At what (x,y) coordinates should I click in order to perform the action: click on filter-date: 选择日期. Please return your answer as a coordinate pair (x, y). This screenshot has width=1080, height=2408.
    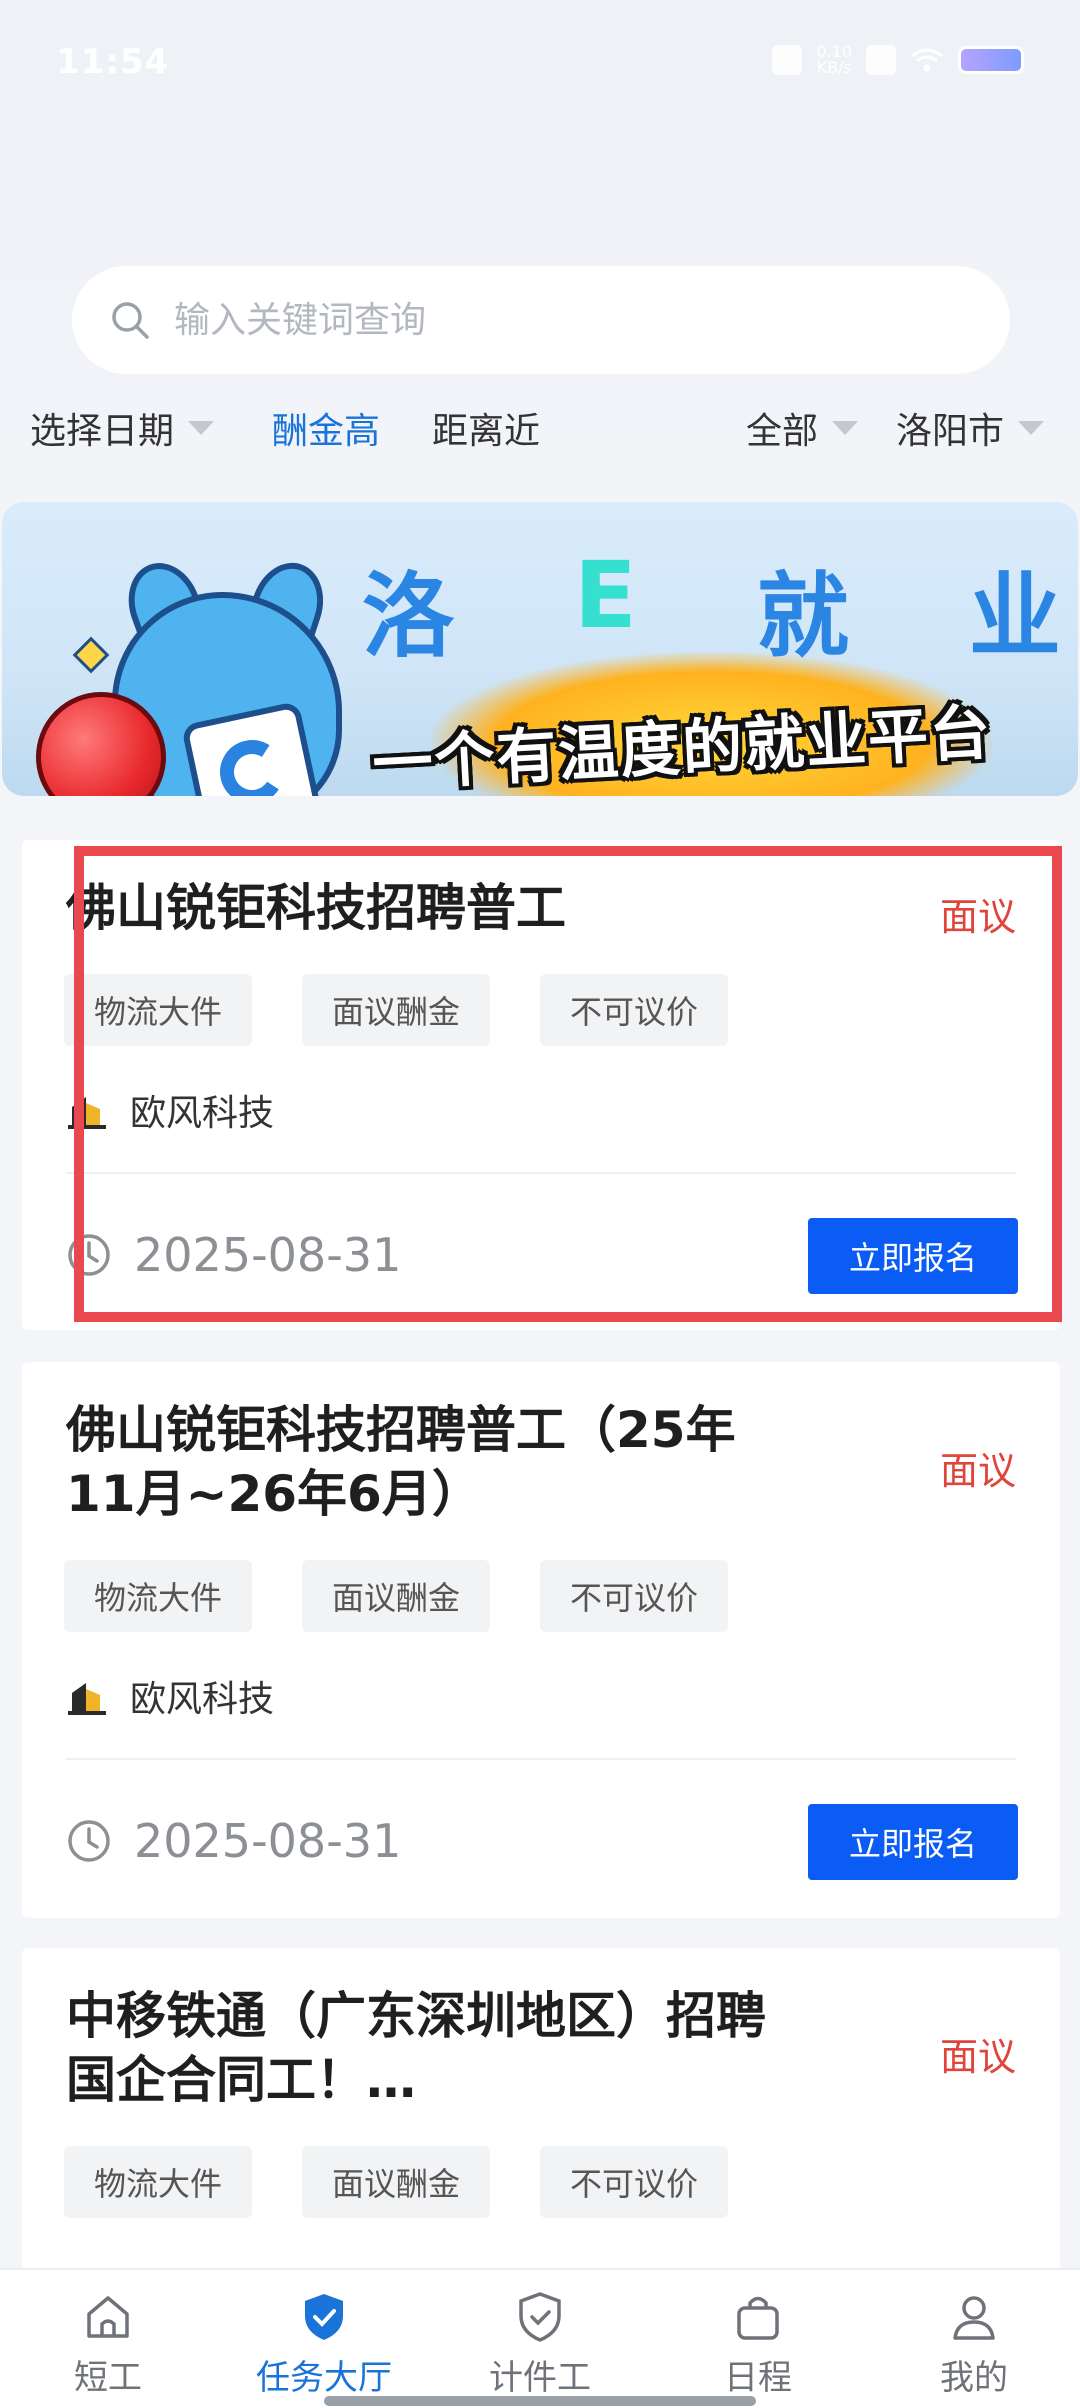
    Looking at the image, I should click on (122, 428).